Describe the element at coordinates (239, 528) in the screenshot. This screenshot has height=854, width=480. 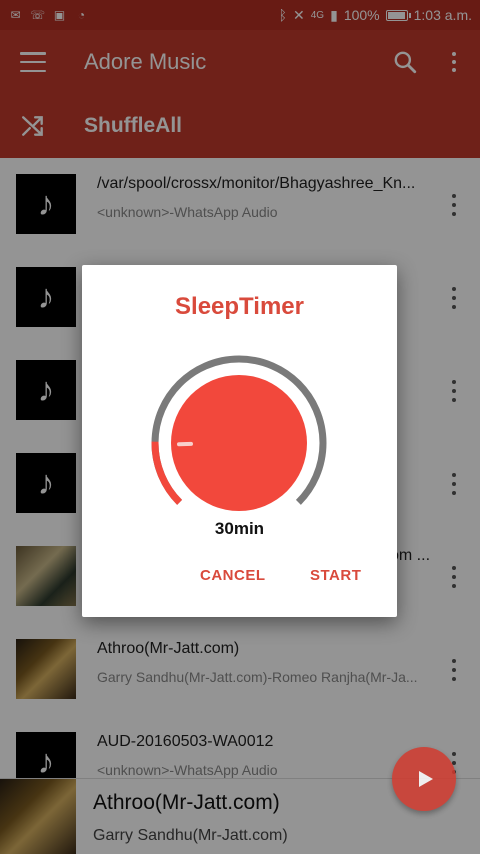
I see `timer-value: 30min` at that location.